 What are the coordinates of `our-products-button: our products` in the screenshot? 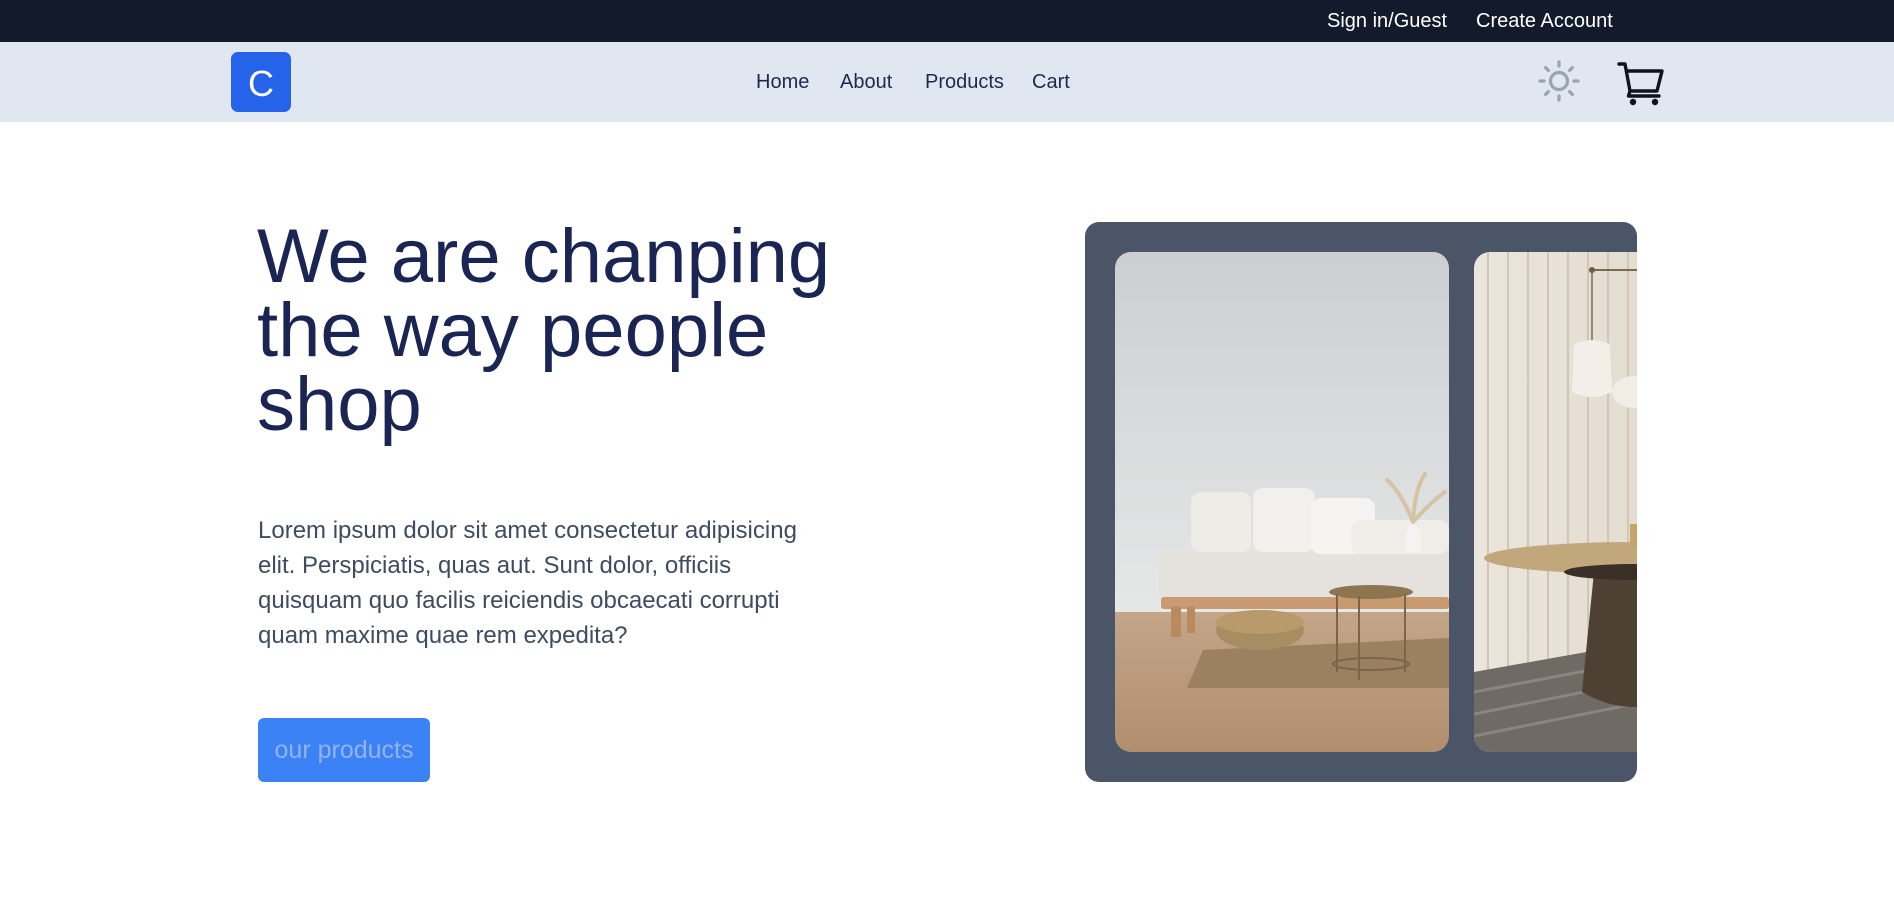 It's located at (344, 750).